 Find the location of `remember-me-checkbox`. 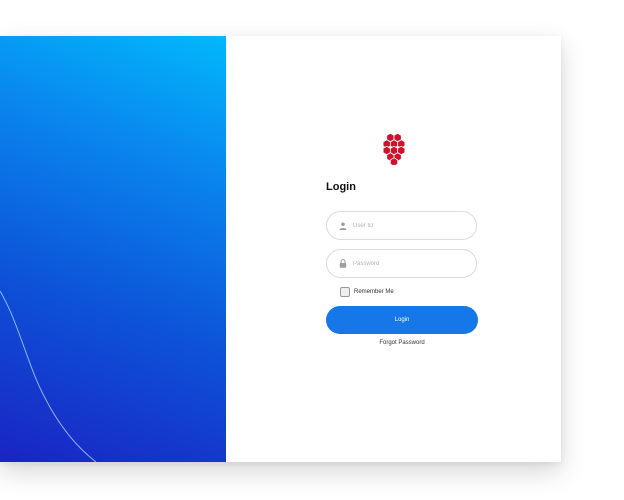

remember-me-checkbox is located at coordinates (345, 292).